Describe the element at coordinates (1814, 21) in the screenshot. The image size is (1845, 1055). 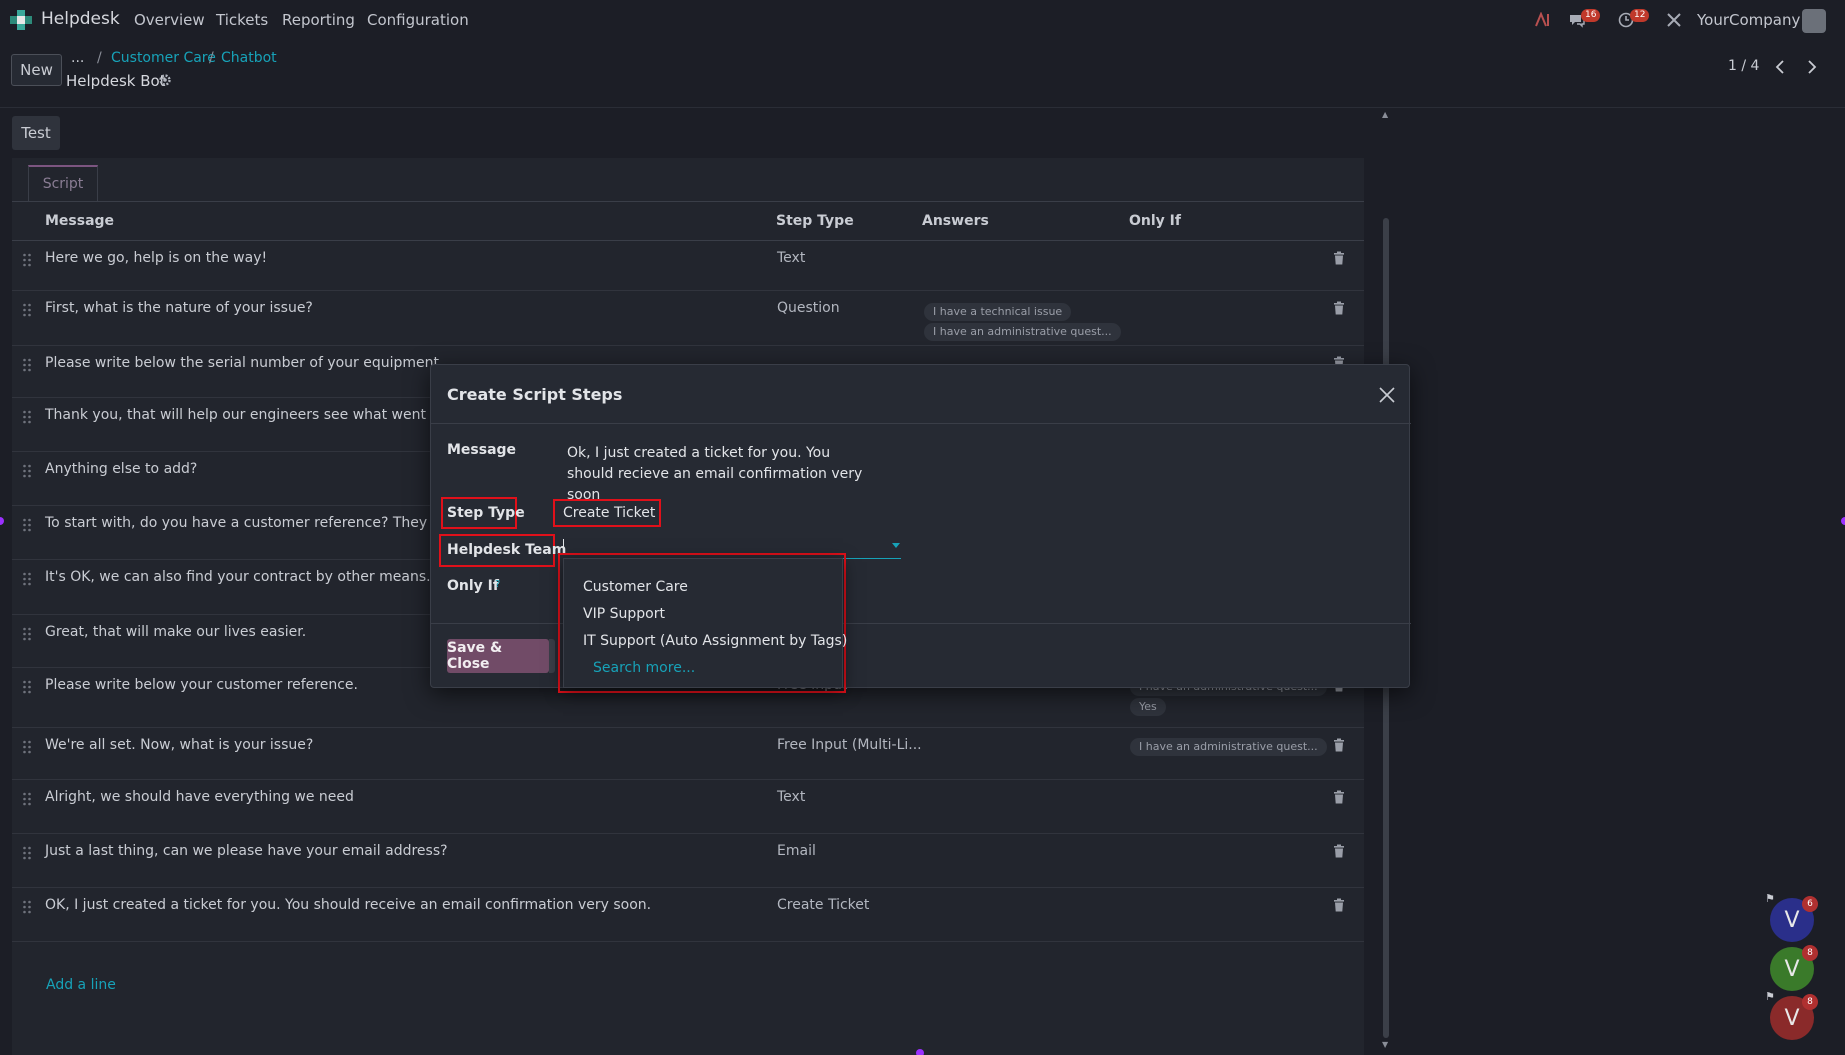
I see `user-avatar` at that location.